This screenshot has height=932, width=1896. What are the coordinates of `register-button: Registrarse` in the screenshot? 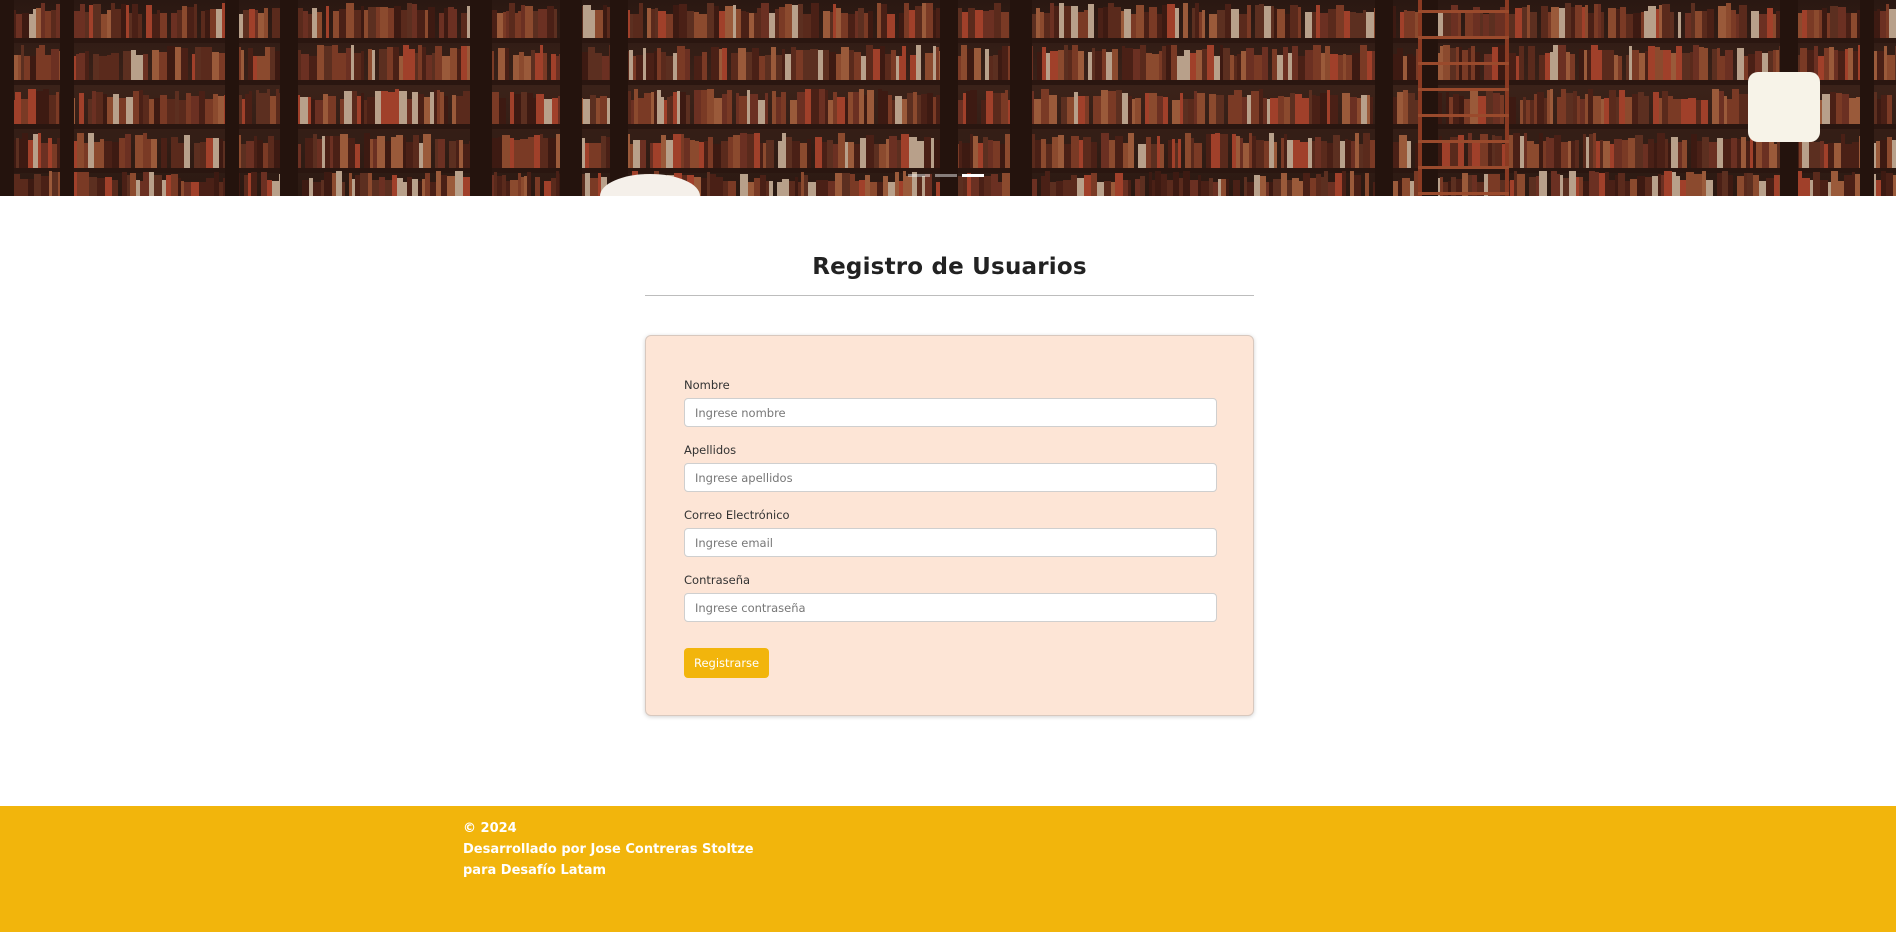 It's located at (727, 663).